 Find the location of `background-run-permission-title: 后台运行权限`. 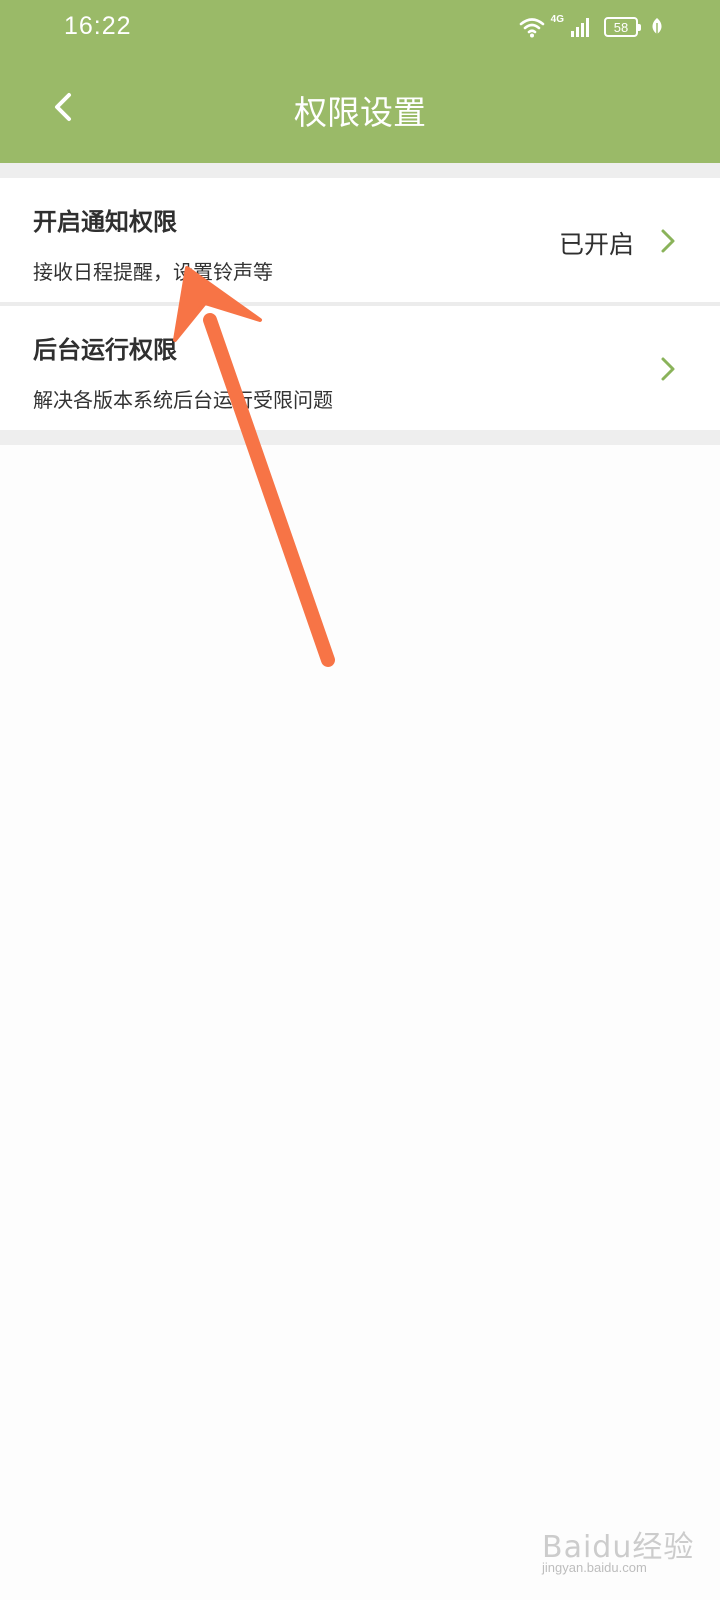

background-run-permission-title: 后台运行权限 is located at coordinates (105, 350).